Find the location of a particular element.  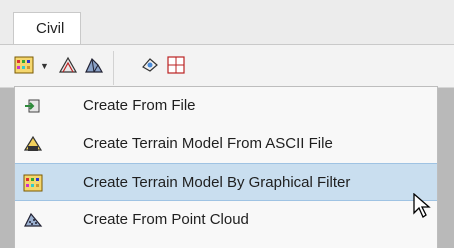

ascii-file-icon is located at coordinates (33, 143).